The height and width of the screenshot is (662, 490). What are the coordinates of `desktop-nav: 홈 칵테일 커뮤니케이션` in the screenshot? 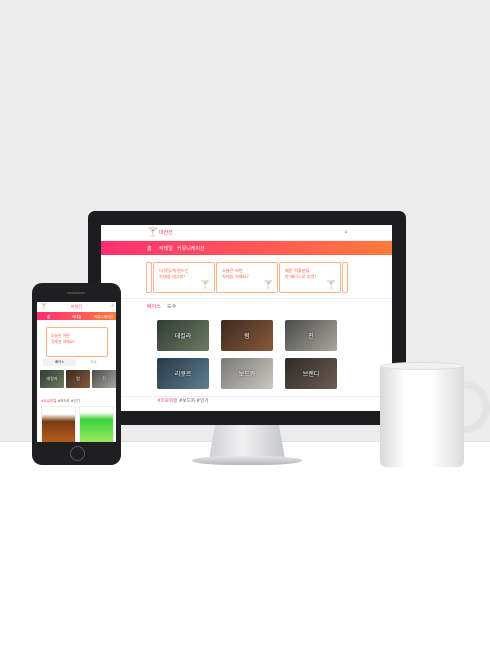 It's located at (246, 248).